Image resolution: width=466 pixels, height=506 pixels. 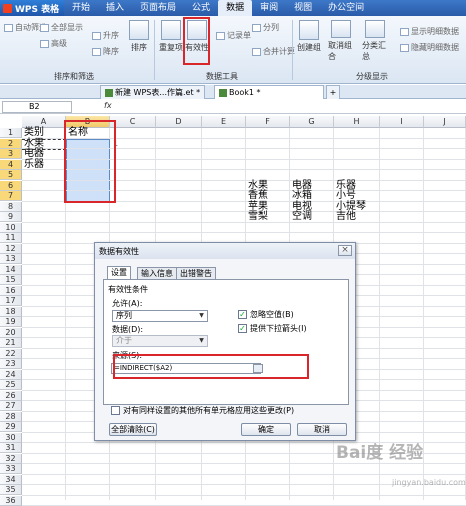 I want to click on row-header-17: 17, so click(x=11, y=301).